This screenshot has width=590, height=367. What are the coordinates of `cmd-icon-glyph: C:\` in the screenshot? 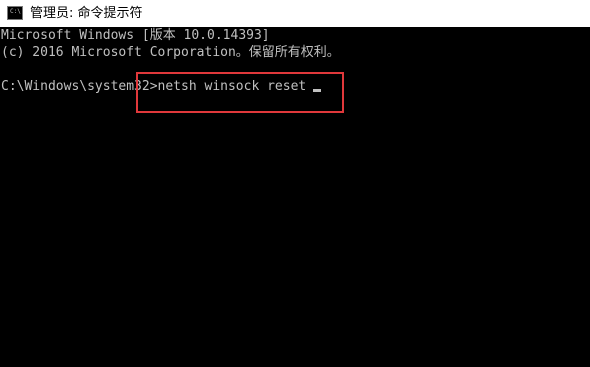 It's located at (15, 11).